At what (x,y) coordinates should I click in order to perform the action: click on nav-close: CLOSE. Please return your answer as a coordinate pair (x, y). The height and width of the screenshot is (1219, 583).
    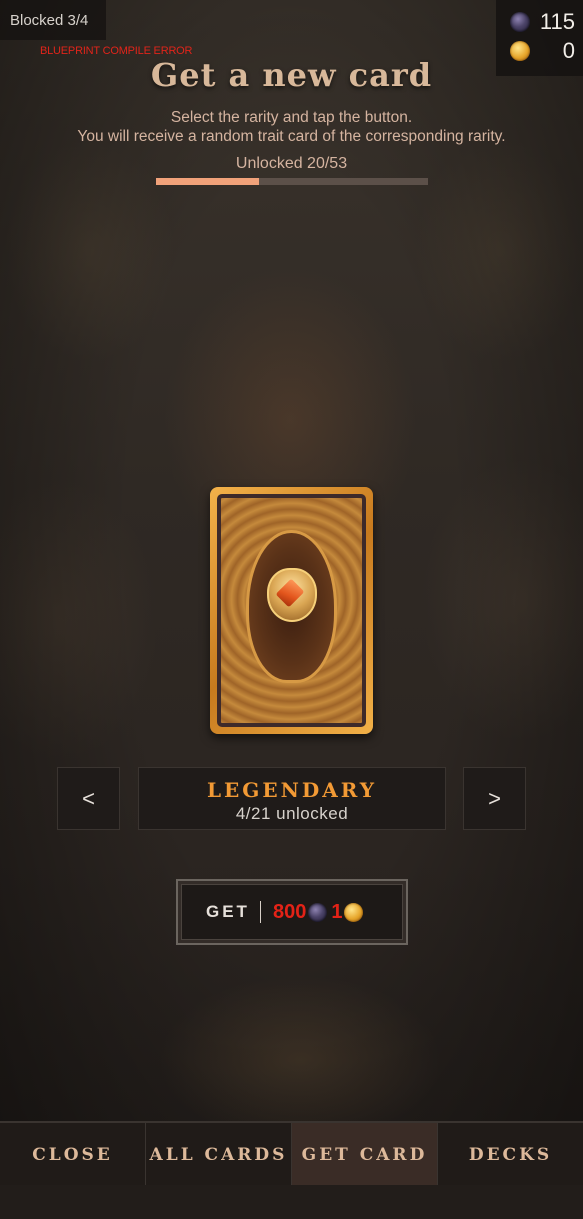
    Looking at the image, I should click on (73, 1155).